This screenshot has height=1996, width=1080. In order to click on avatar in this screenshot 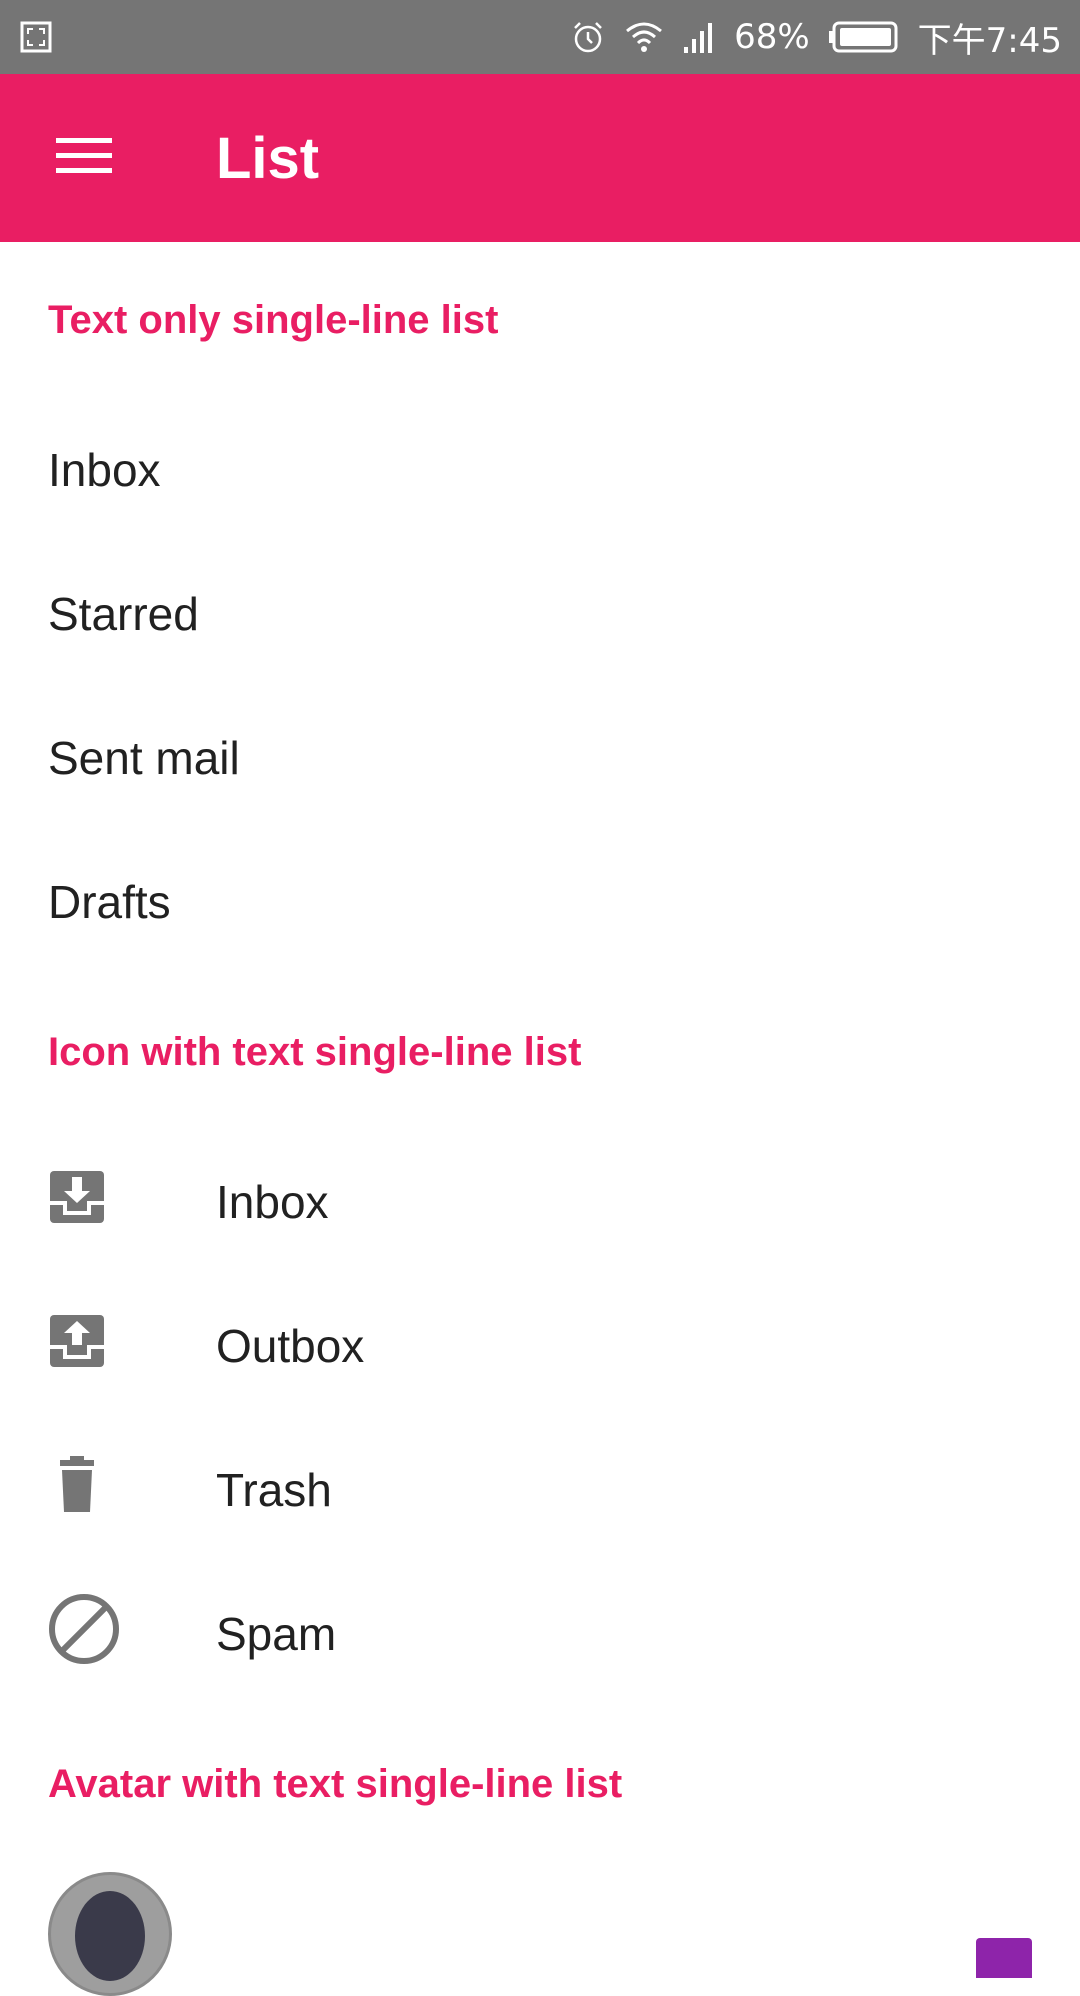, I will do `click(110, 1934)`.